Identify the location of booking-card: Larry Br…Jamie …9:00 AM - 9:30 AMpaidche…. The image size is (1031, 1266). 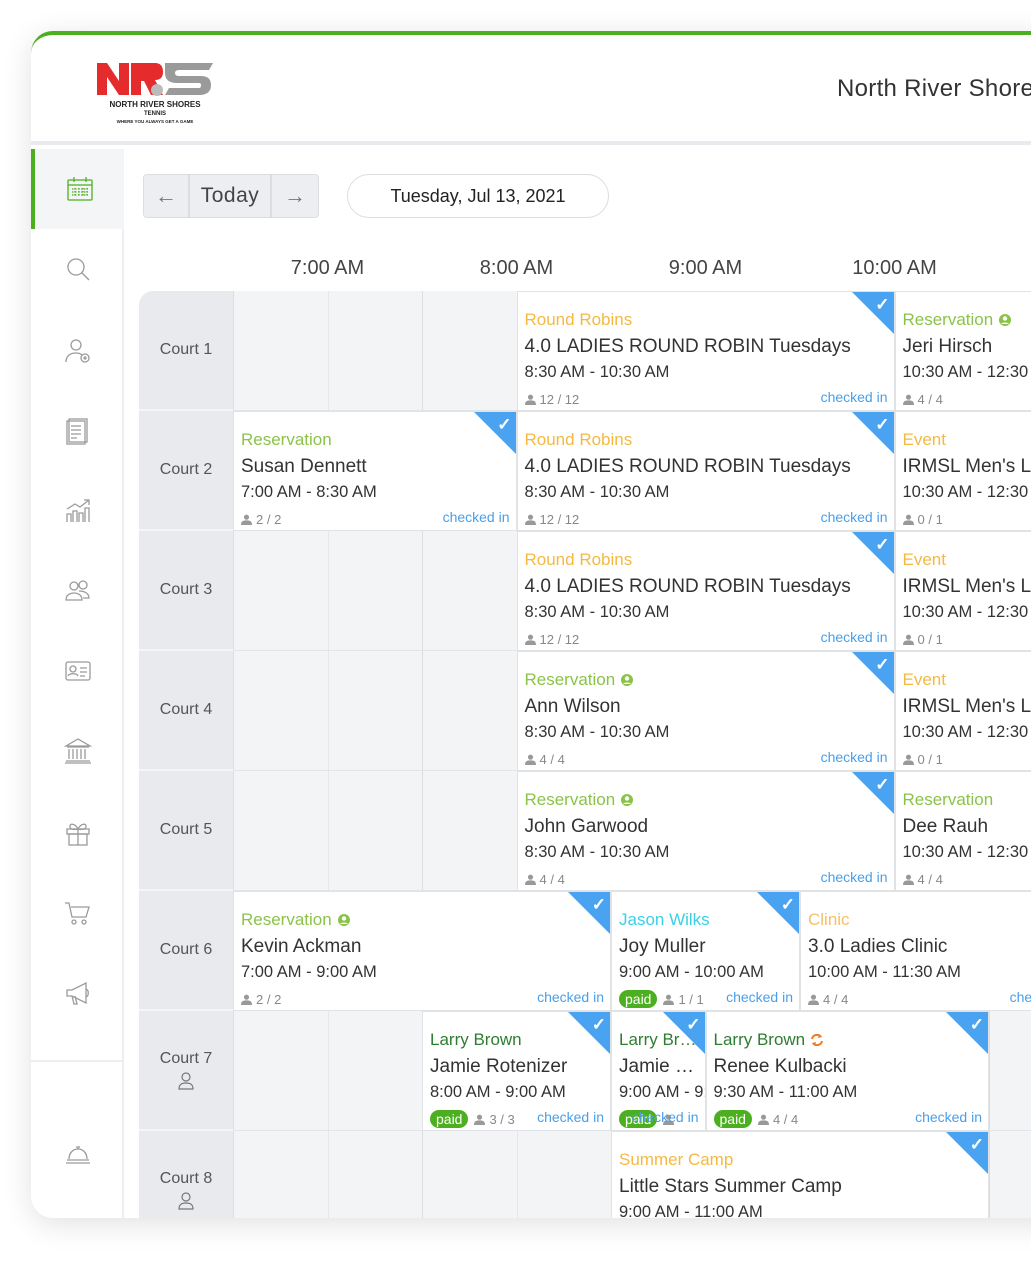
(658, 1071).